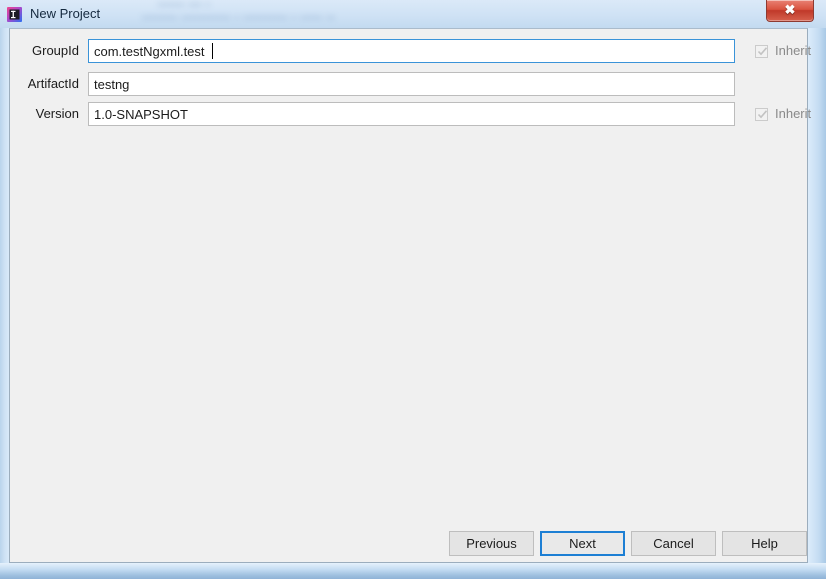  I want to click on groupid-inherit-label: Inherit, so click(793, 50).